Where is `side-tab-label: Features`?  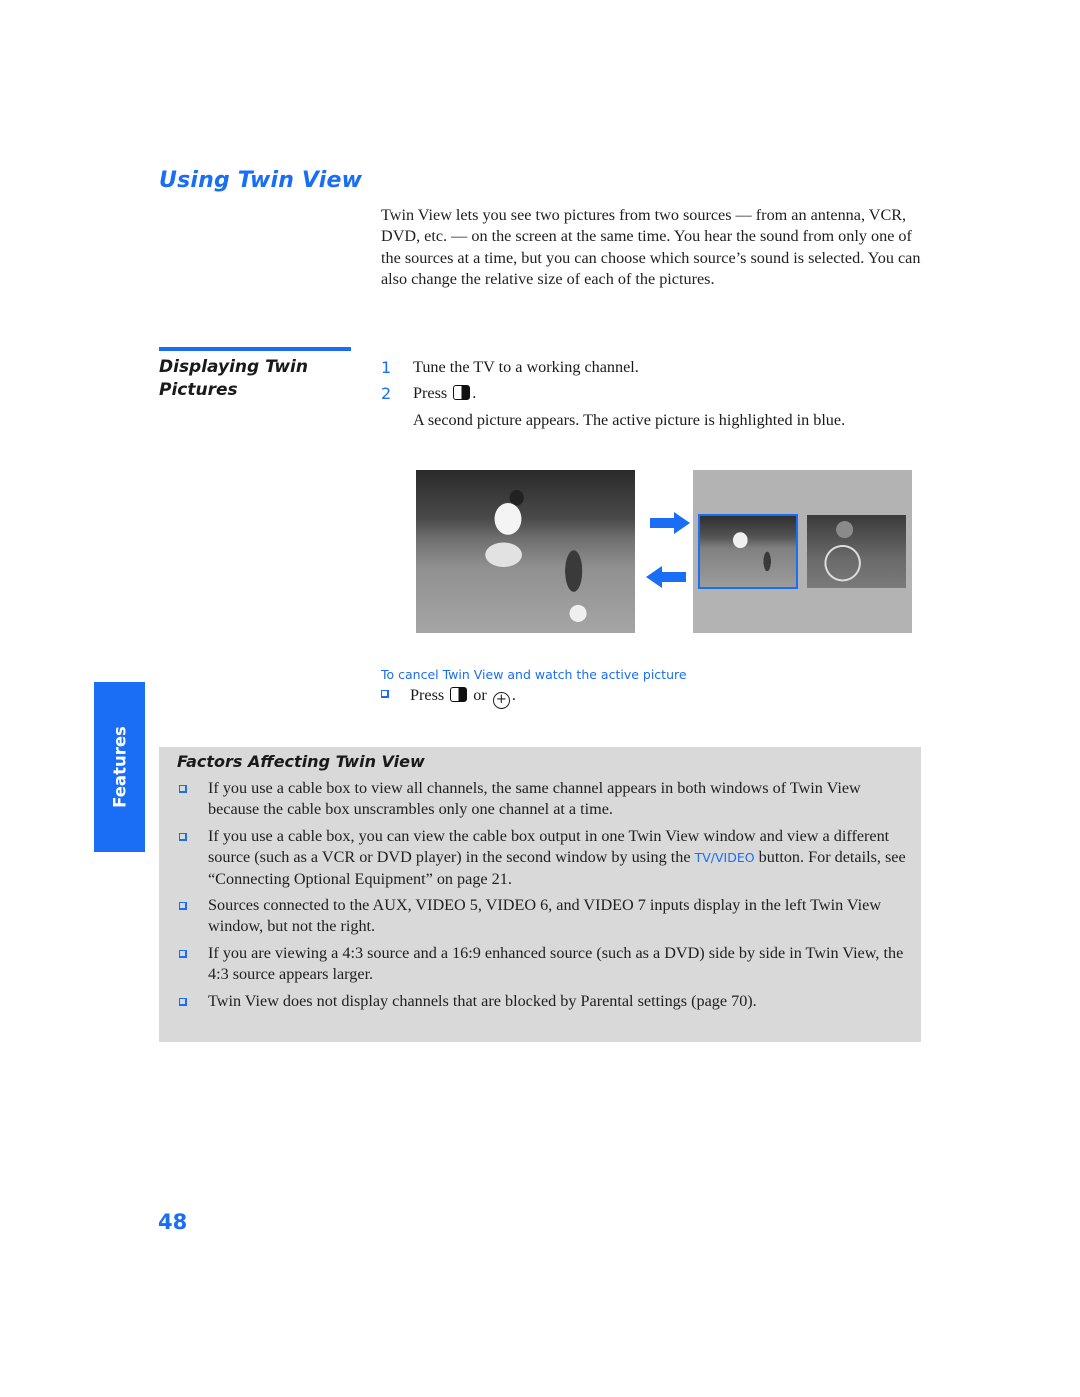
side-tab-label: Features is located at coordinates (119, 767).